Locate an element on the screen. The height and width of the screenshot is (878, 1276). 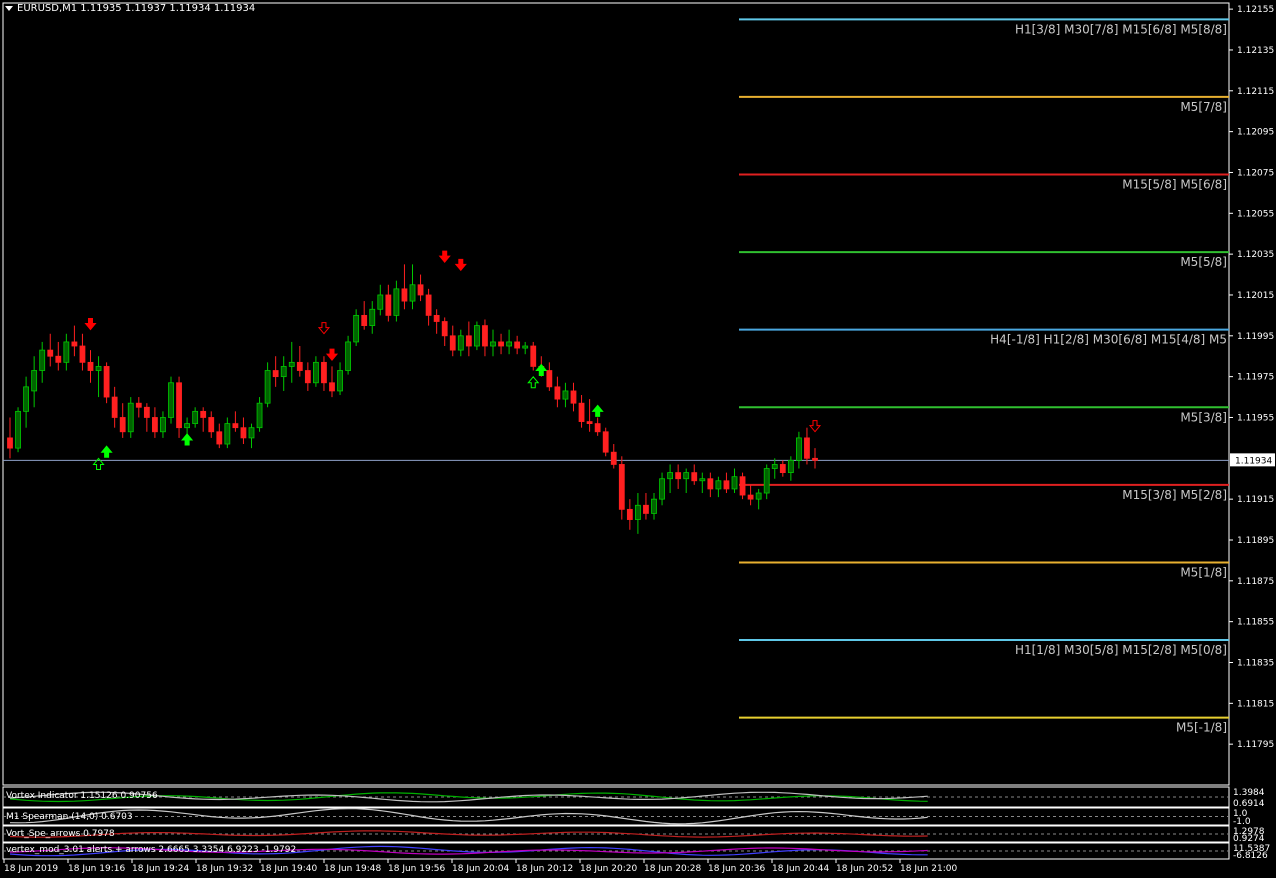
x-tick-label: 18 Jun 19:32 is located at coordinates (224, 869).